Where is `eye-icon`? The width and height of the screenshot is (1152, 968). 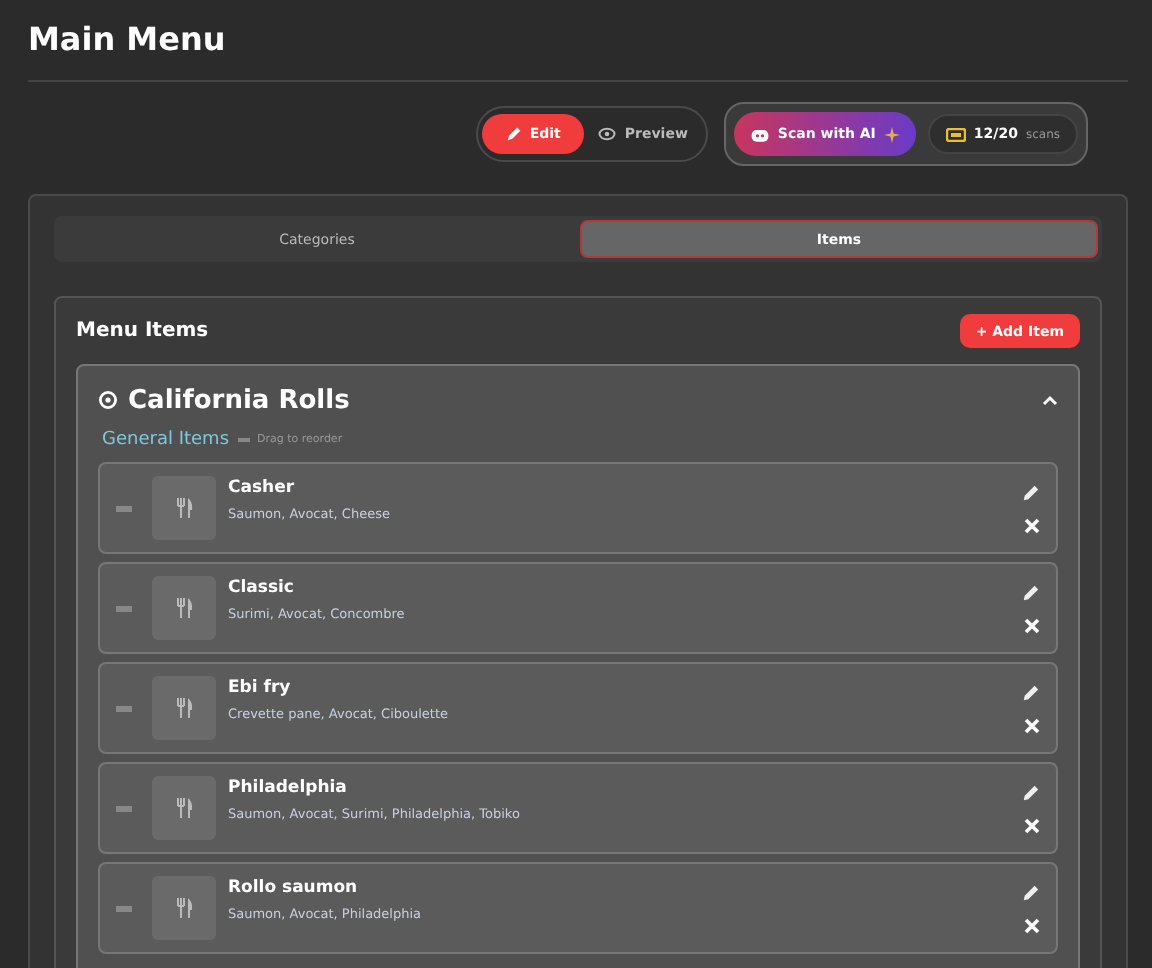 eye-icon is located at coordinates (607, 134).